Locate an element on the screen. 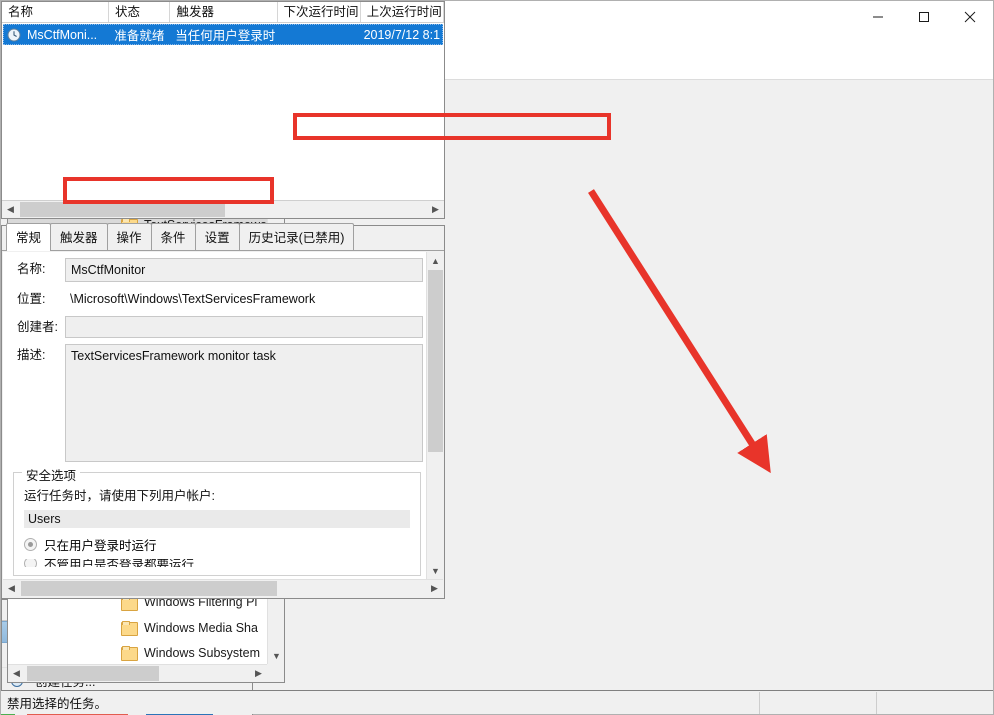 The height and width of the screenshot is (715, 994). clock-task-icon is located at coordinates (14, 35).